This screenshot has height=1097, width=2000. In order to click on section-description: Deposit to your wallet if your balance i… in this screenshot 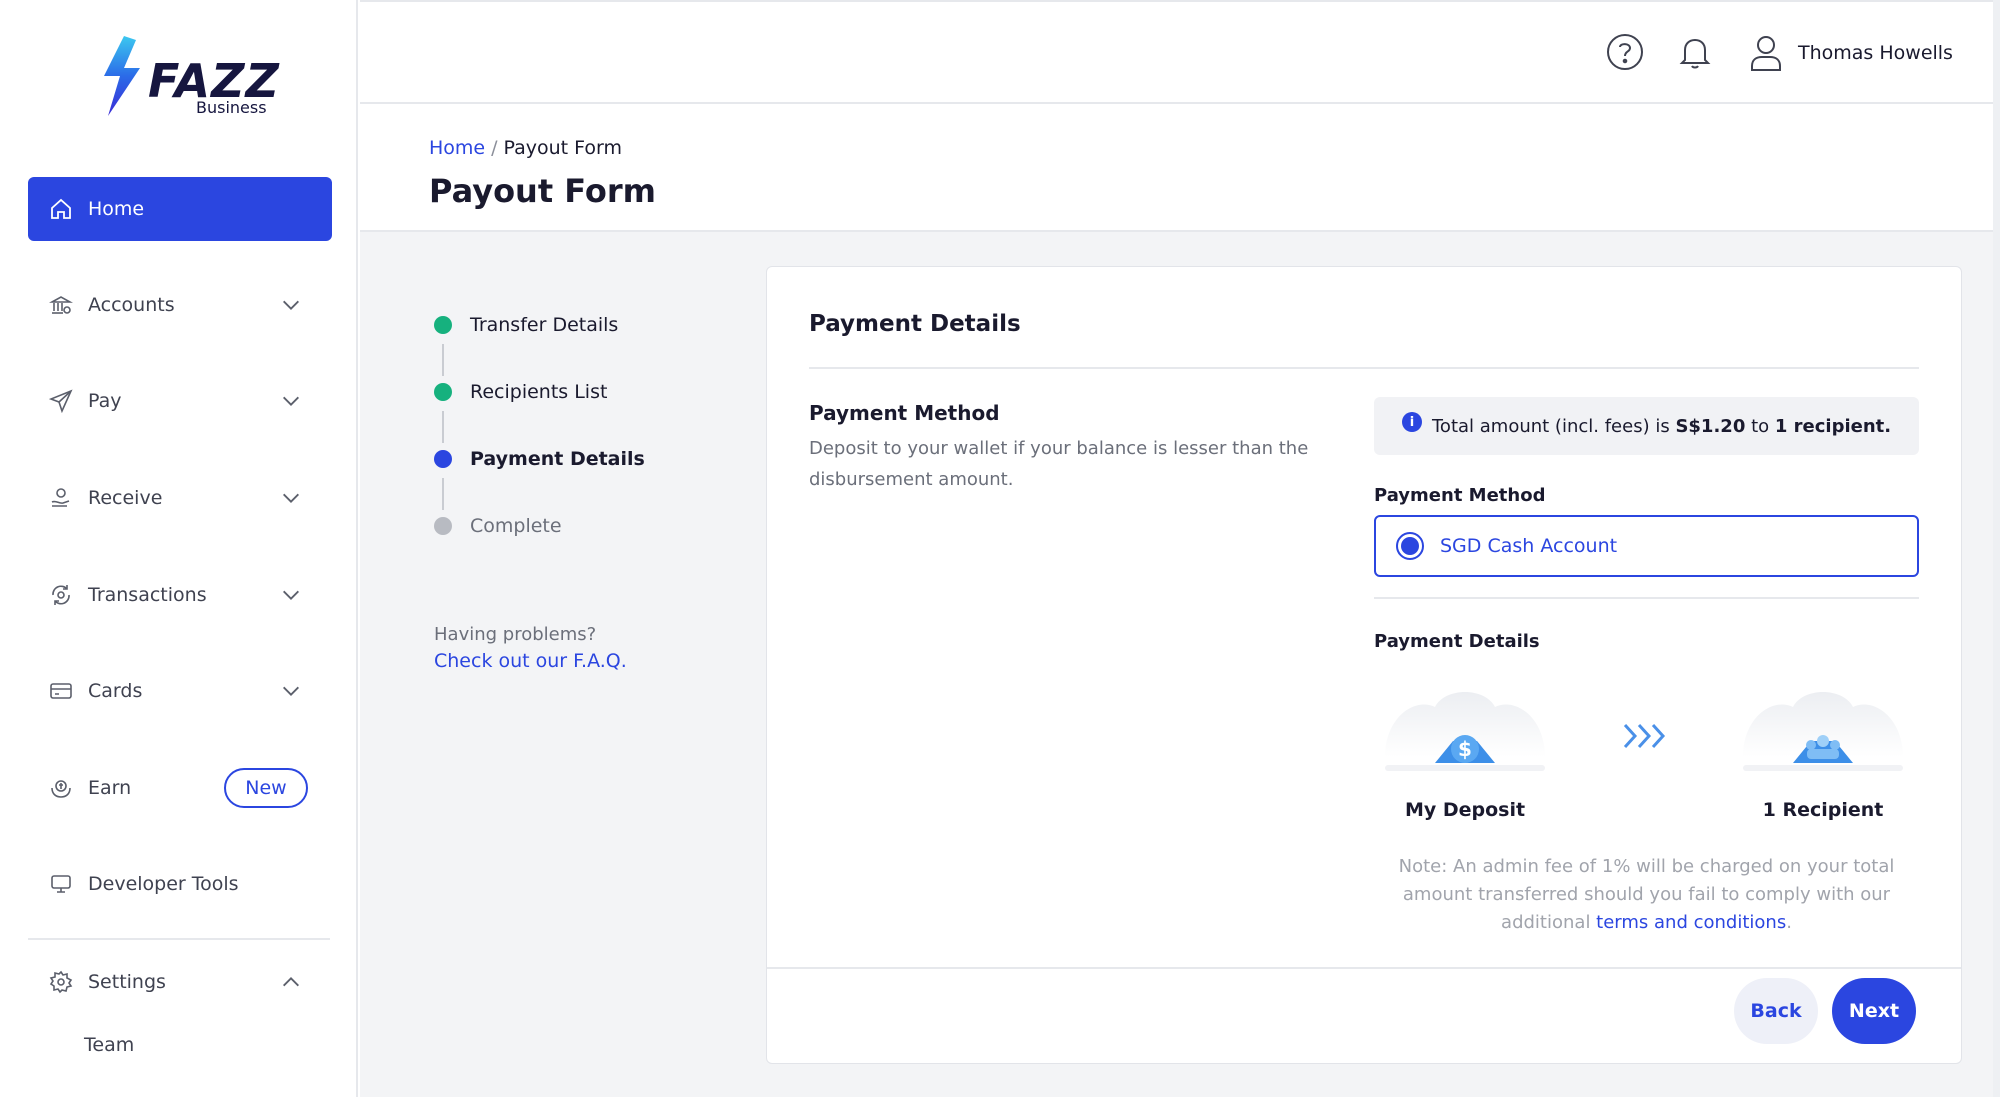, I will do `click(1059, 464)`.